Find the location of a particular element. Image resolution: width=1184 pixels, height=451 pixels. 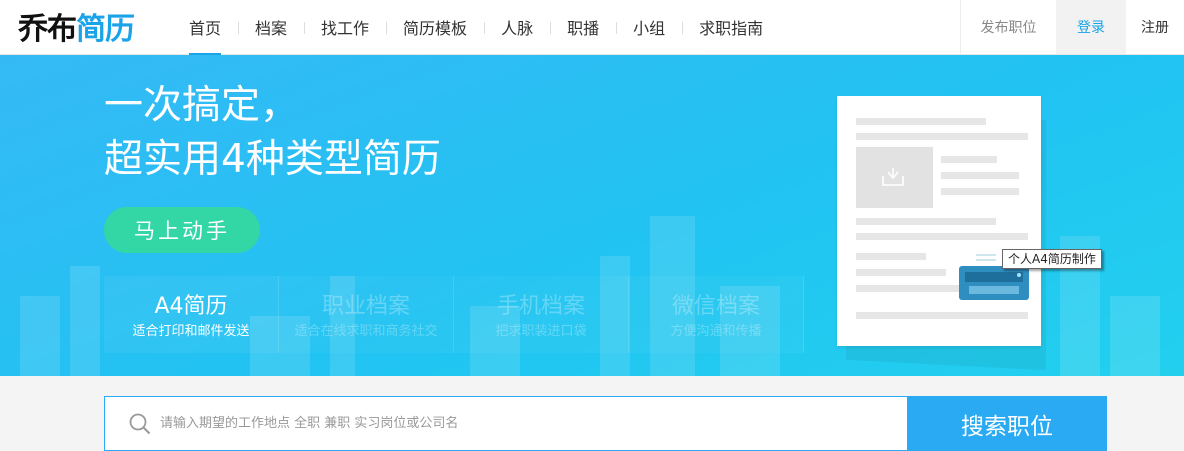

search-jobs-button: 搜索职位 is located at coordinates (1007, 423).